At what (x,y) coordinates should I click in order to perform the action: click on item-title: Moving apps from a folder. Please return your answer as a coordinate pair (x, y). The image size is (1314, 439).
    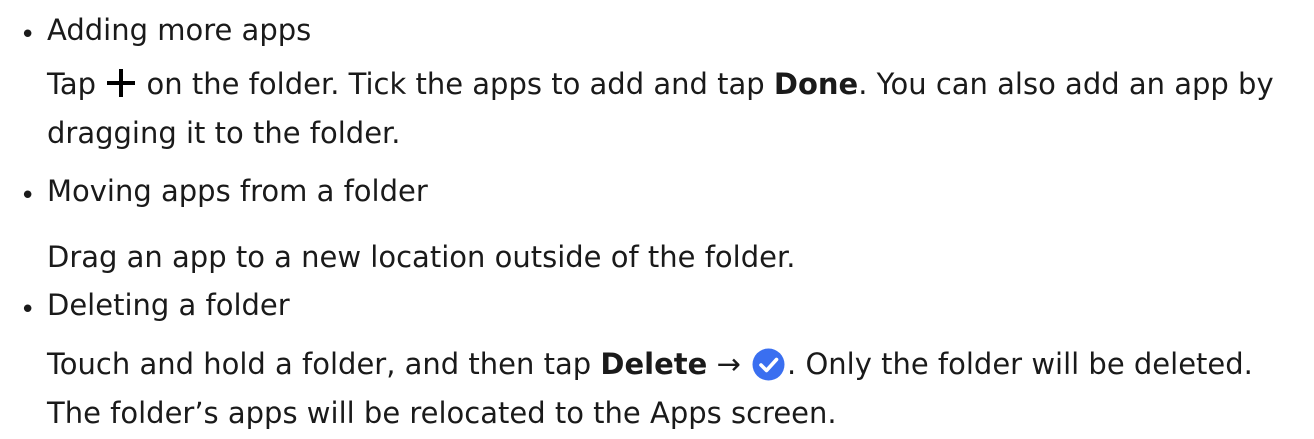
    Looking at the image, I should click on (237, 191).